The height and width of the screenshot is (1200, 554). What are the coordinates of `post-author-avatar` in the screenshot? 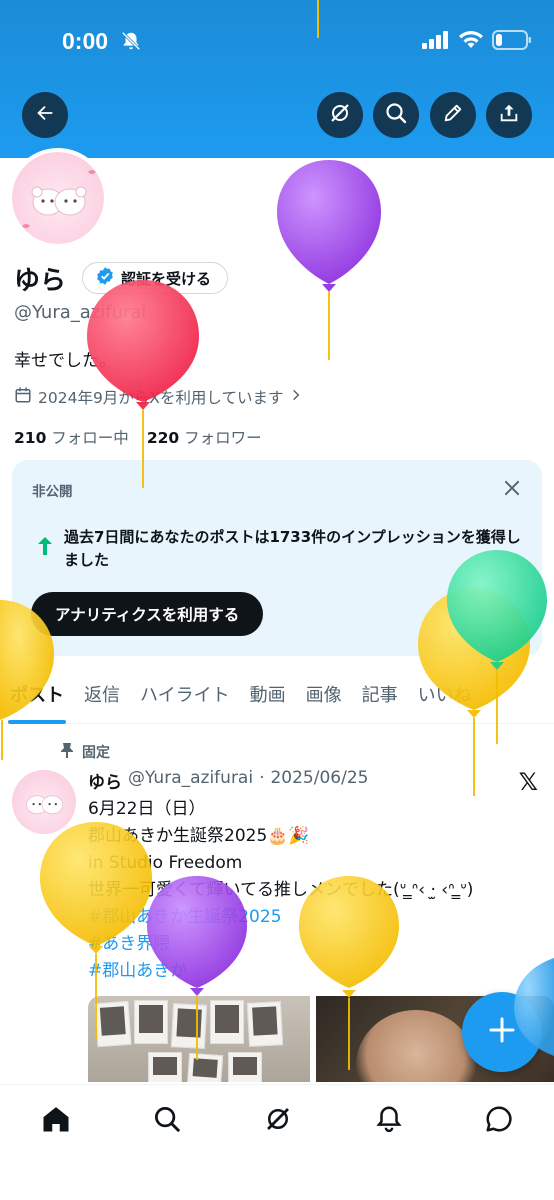 It's located at (44, 802).